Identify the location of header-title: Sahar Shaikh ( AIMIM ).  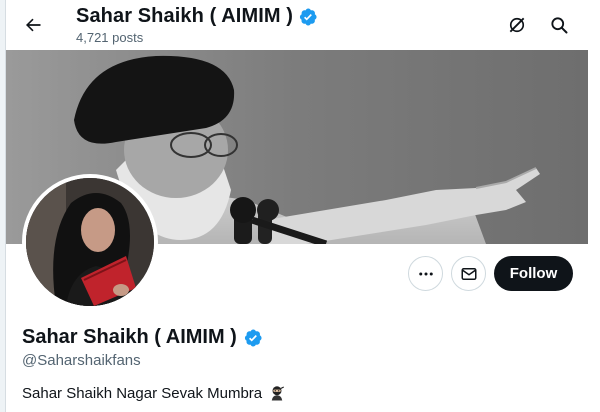
(185, 16).